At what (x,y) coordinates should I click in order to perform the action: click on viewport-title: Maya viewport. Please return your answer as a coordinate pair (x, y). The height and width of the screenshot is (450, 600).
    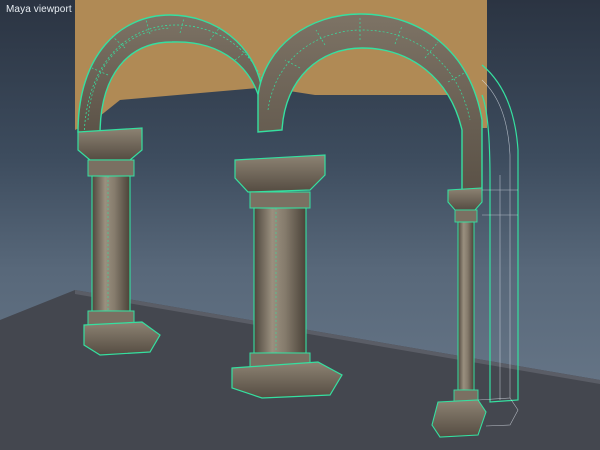
    Looking at the image, I should click on (39, 9).